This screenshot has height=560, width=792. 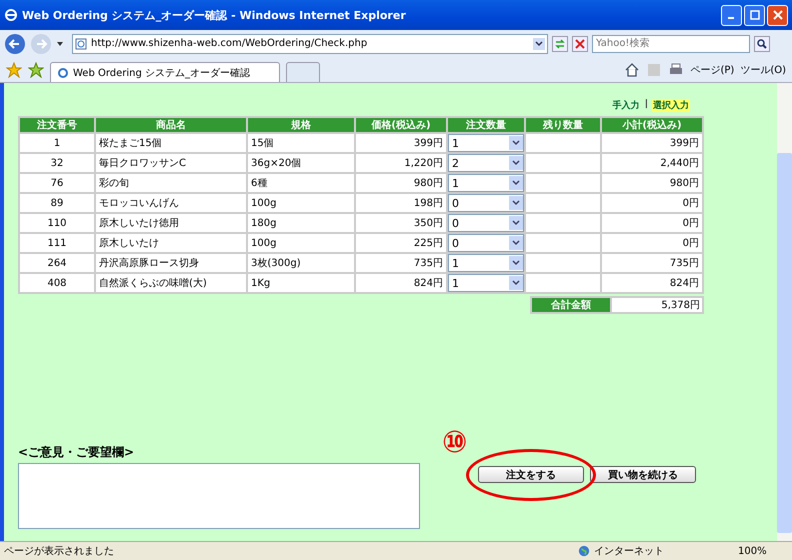 I want to click on zoom-level: 100%, so click(x=763, y=551).